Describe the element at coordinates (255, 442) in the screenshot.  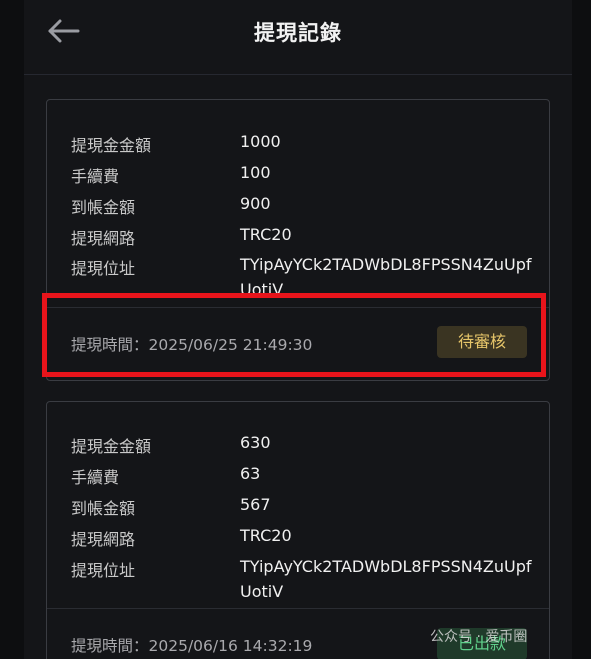
I see `amount-value: 630` at that location.